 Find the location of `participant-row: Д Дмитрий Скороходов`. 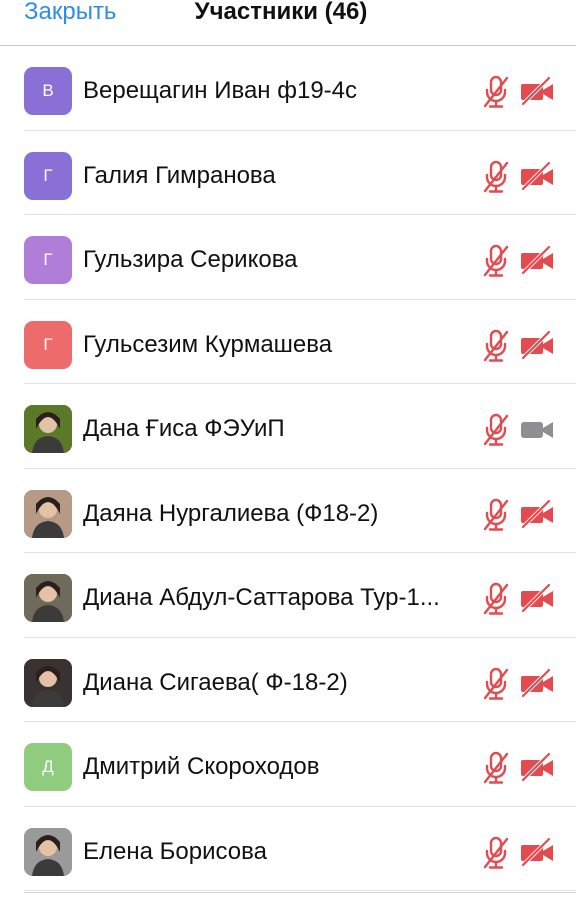

participant-row: Д Дмитрий Скороходов is located at coordinates (288, 764).